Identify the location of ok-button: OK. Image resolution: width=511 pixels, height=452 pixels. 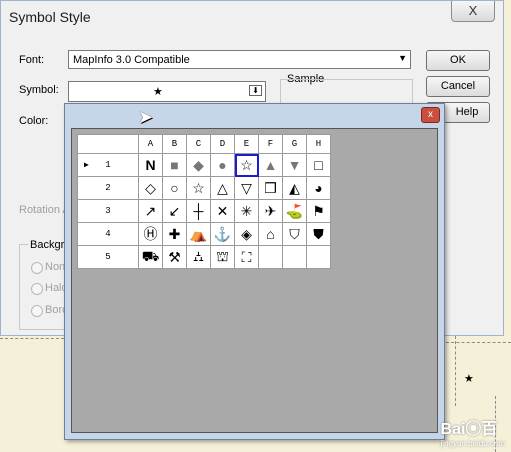
(458, 60).